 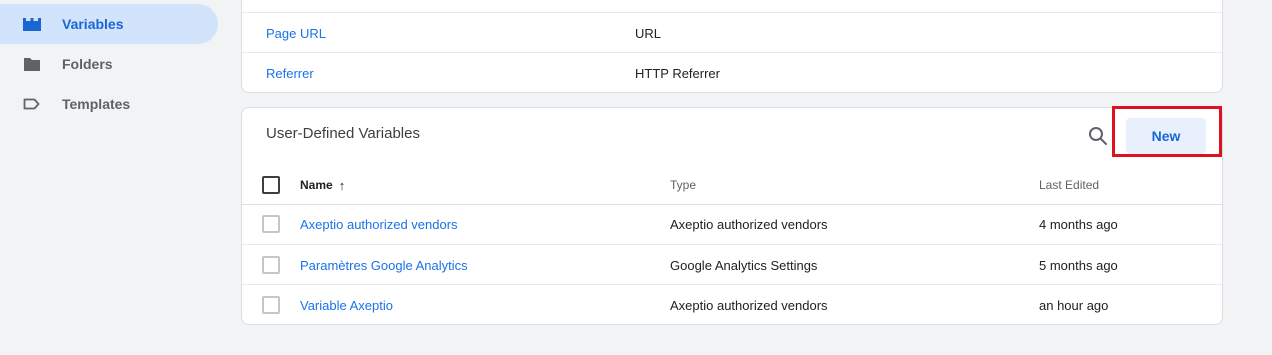 I want to click on variable-name-link: Referrer, so click(x=290, y=73).